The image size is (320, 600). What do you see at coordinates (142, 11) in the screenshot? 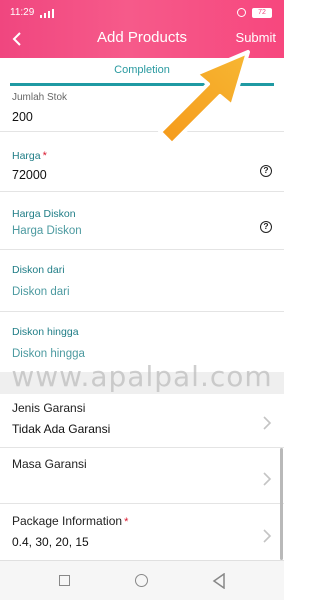
I see `status-bar: 11:29 72` at bounding box center [142, 11].